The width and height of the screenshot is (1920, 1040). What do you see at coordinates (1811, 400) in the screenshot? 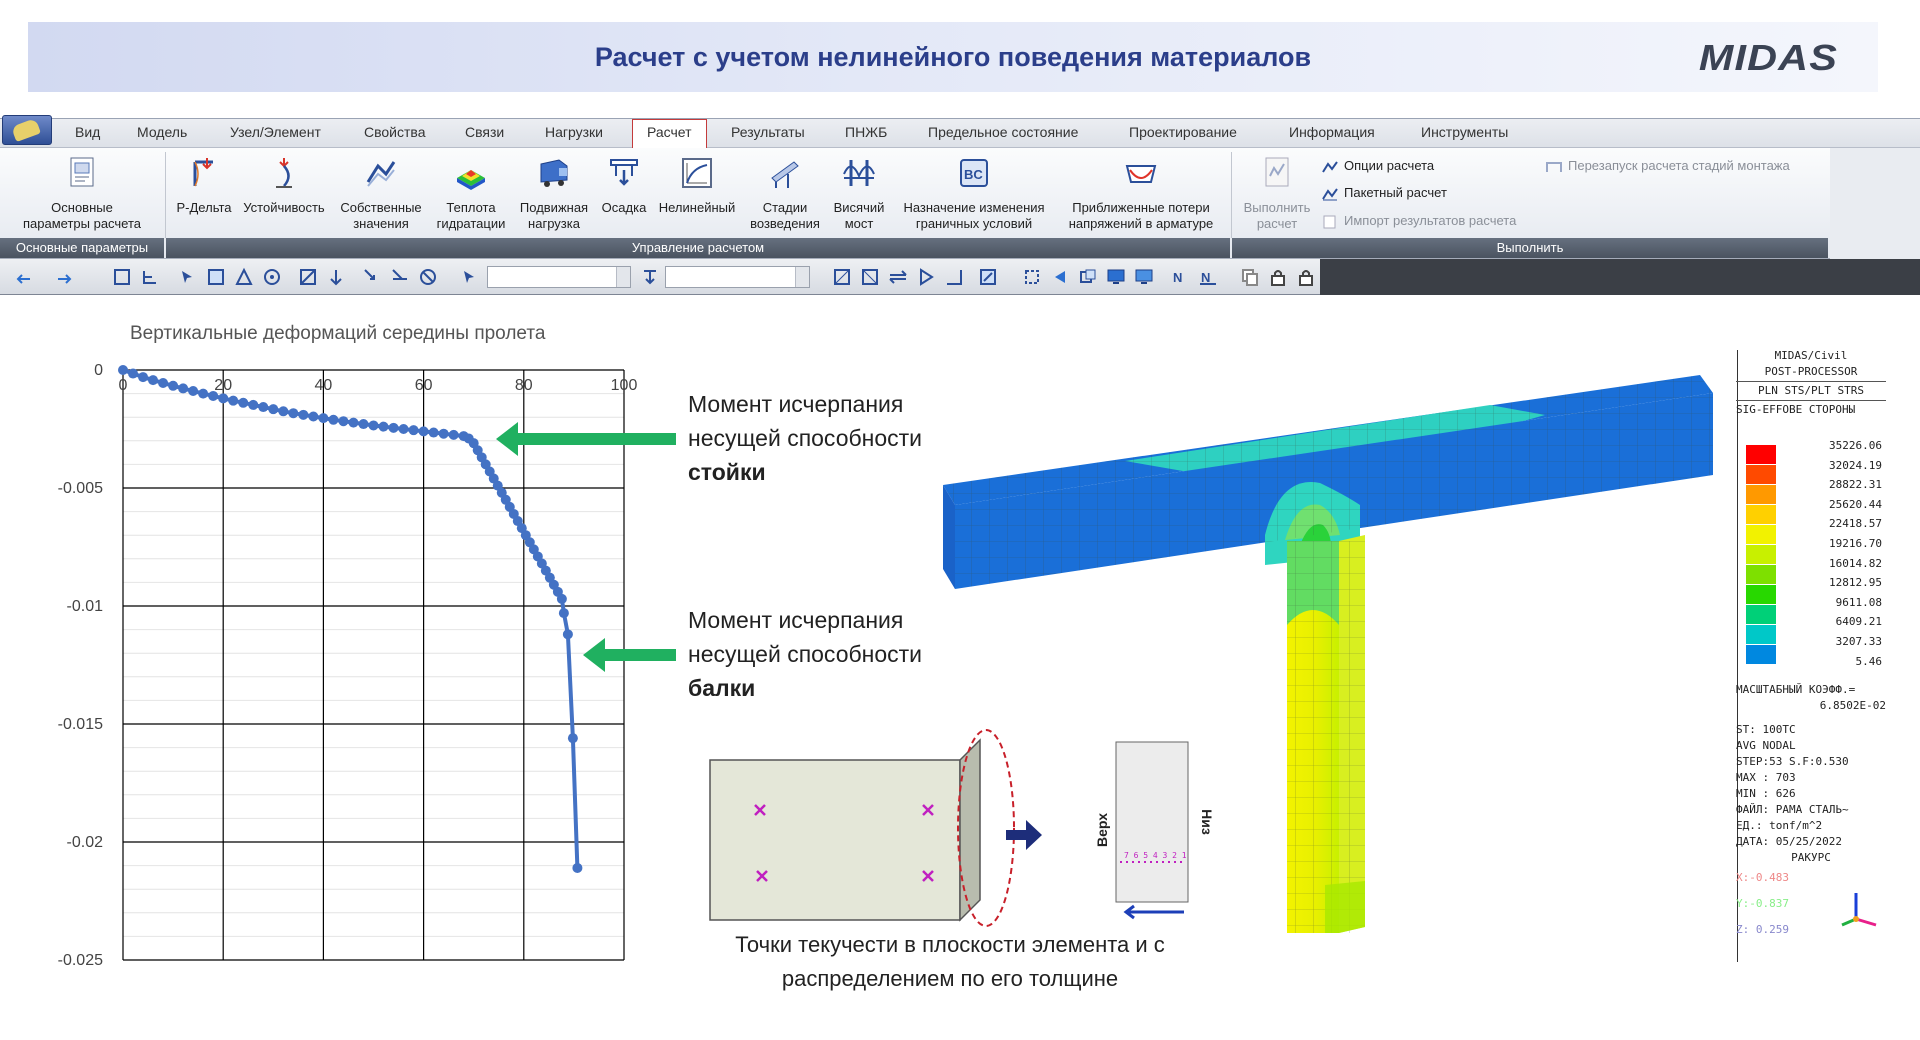
I see `legend-rule` at bounding box center [1811, 400].